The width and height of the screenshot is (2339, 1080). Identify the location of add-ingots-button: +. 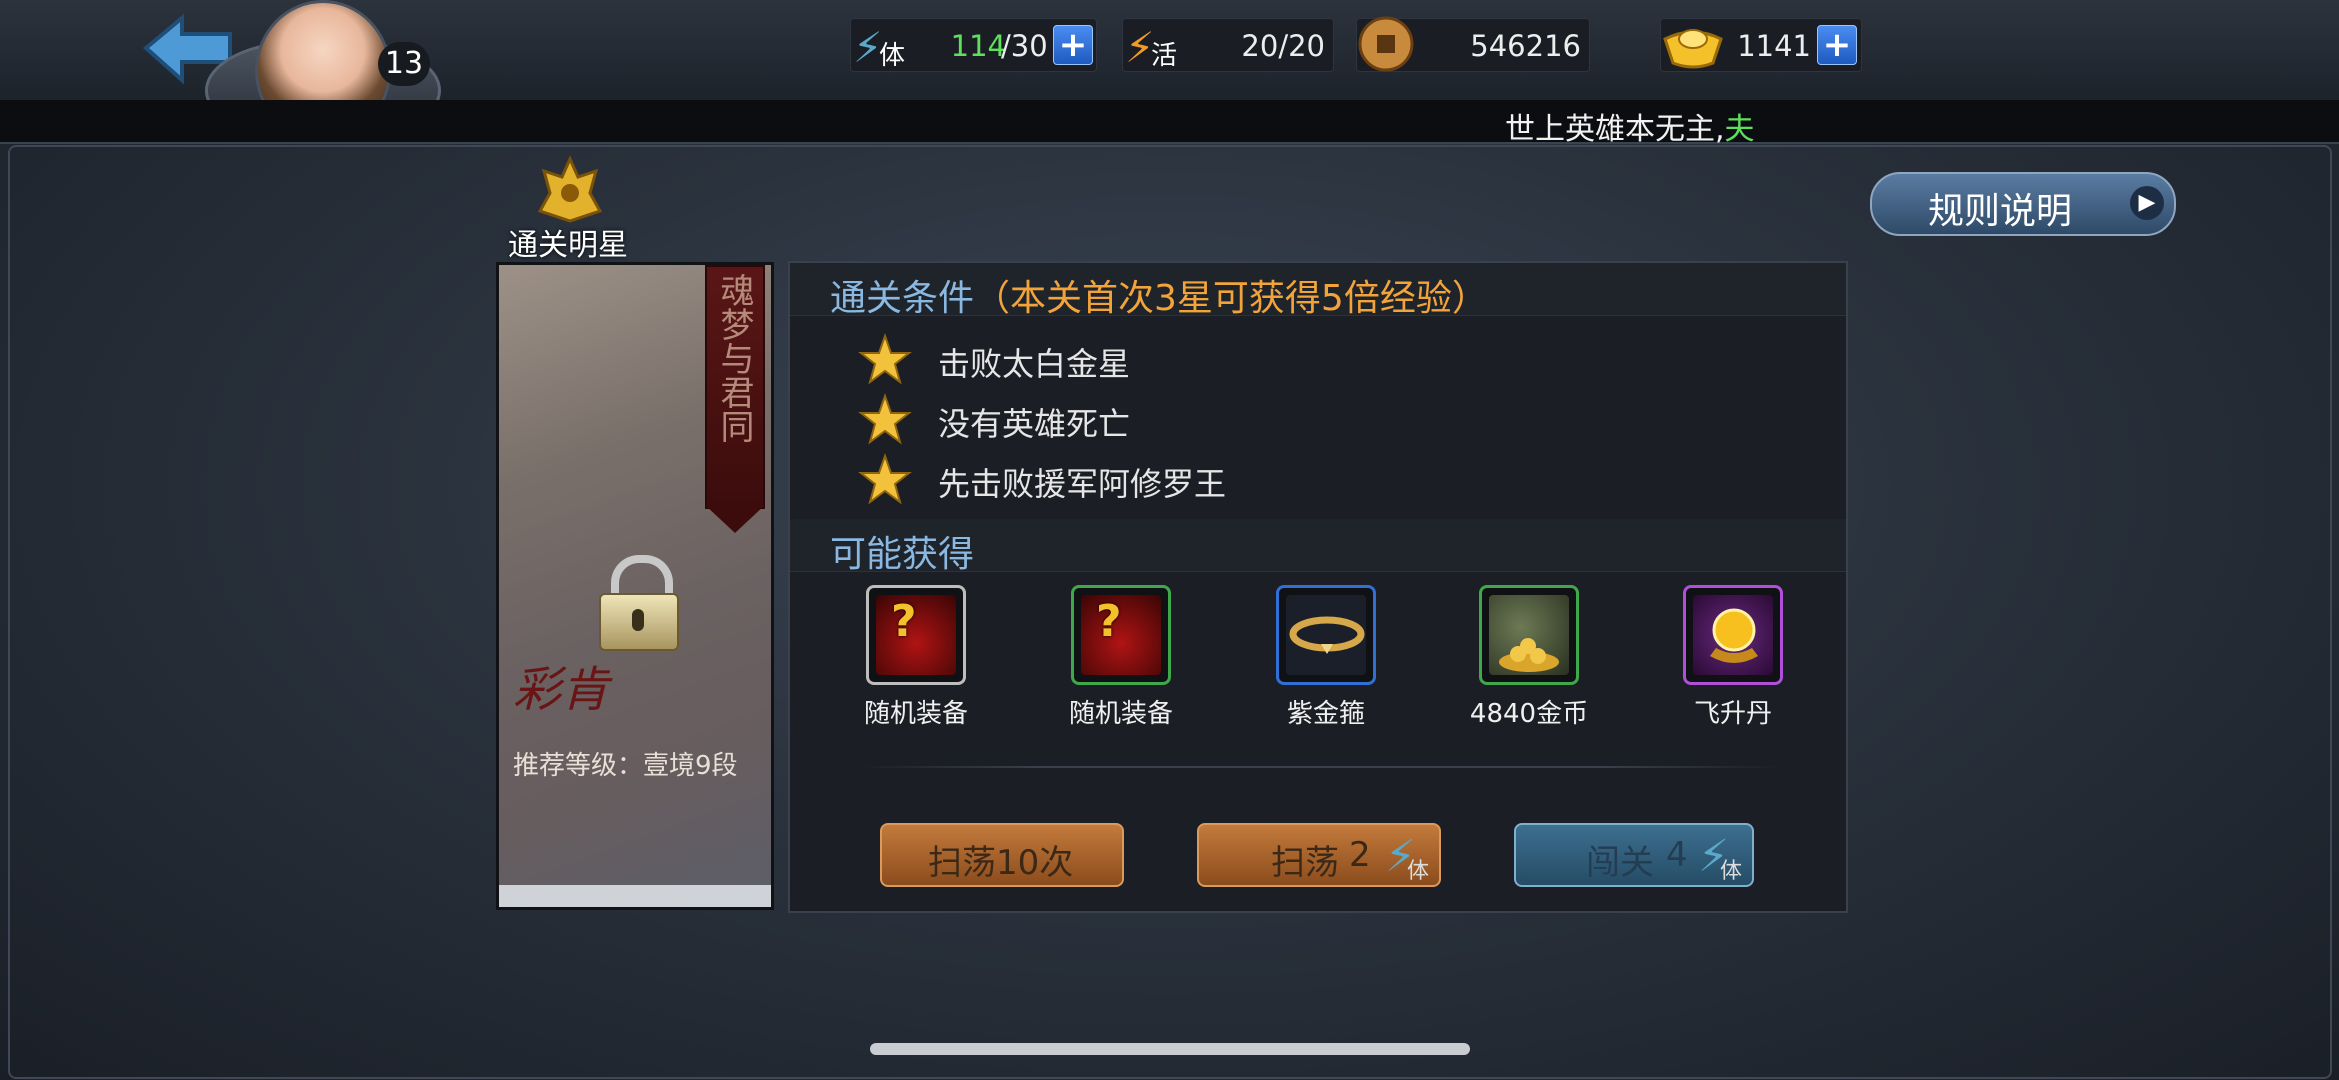
(1837, 45).